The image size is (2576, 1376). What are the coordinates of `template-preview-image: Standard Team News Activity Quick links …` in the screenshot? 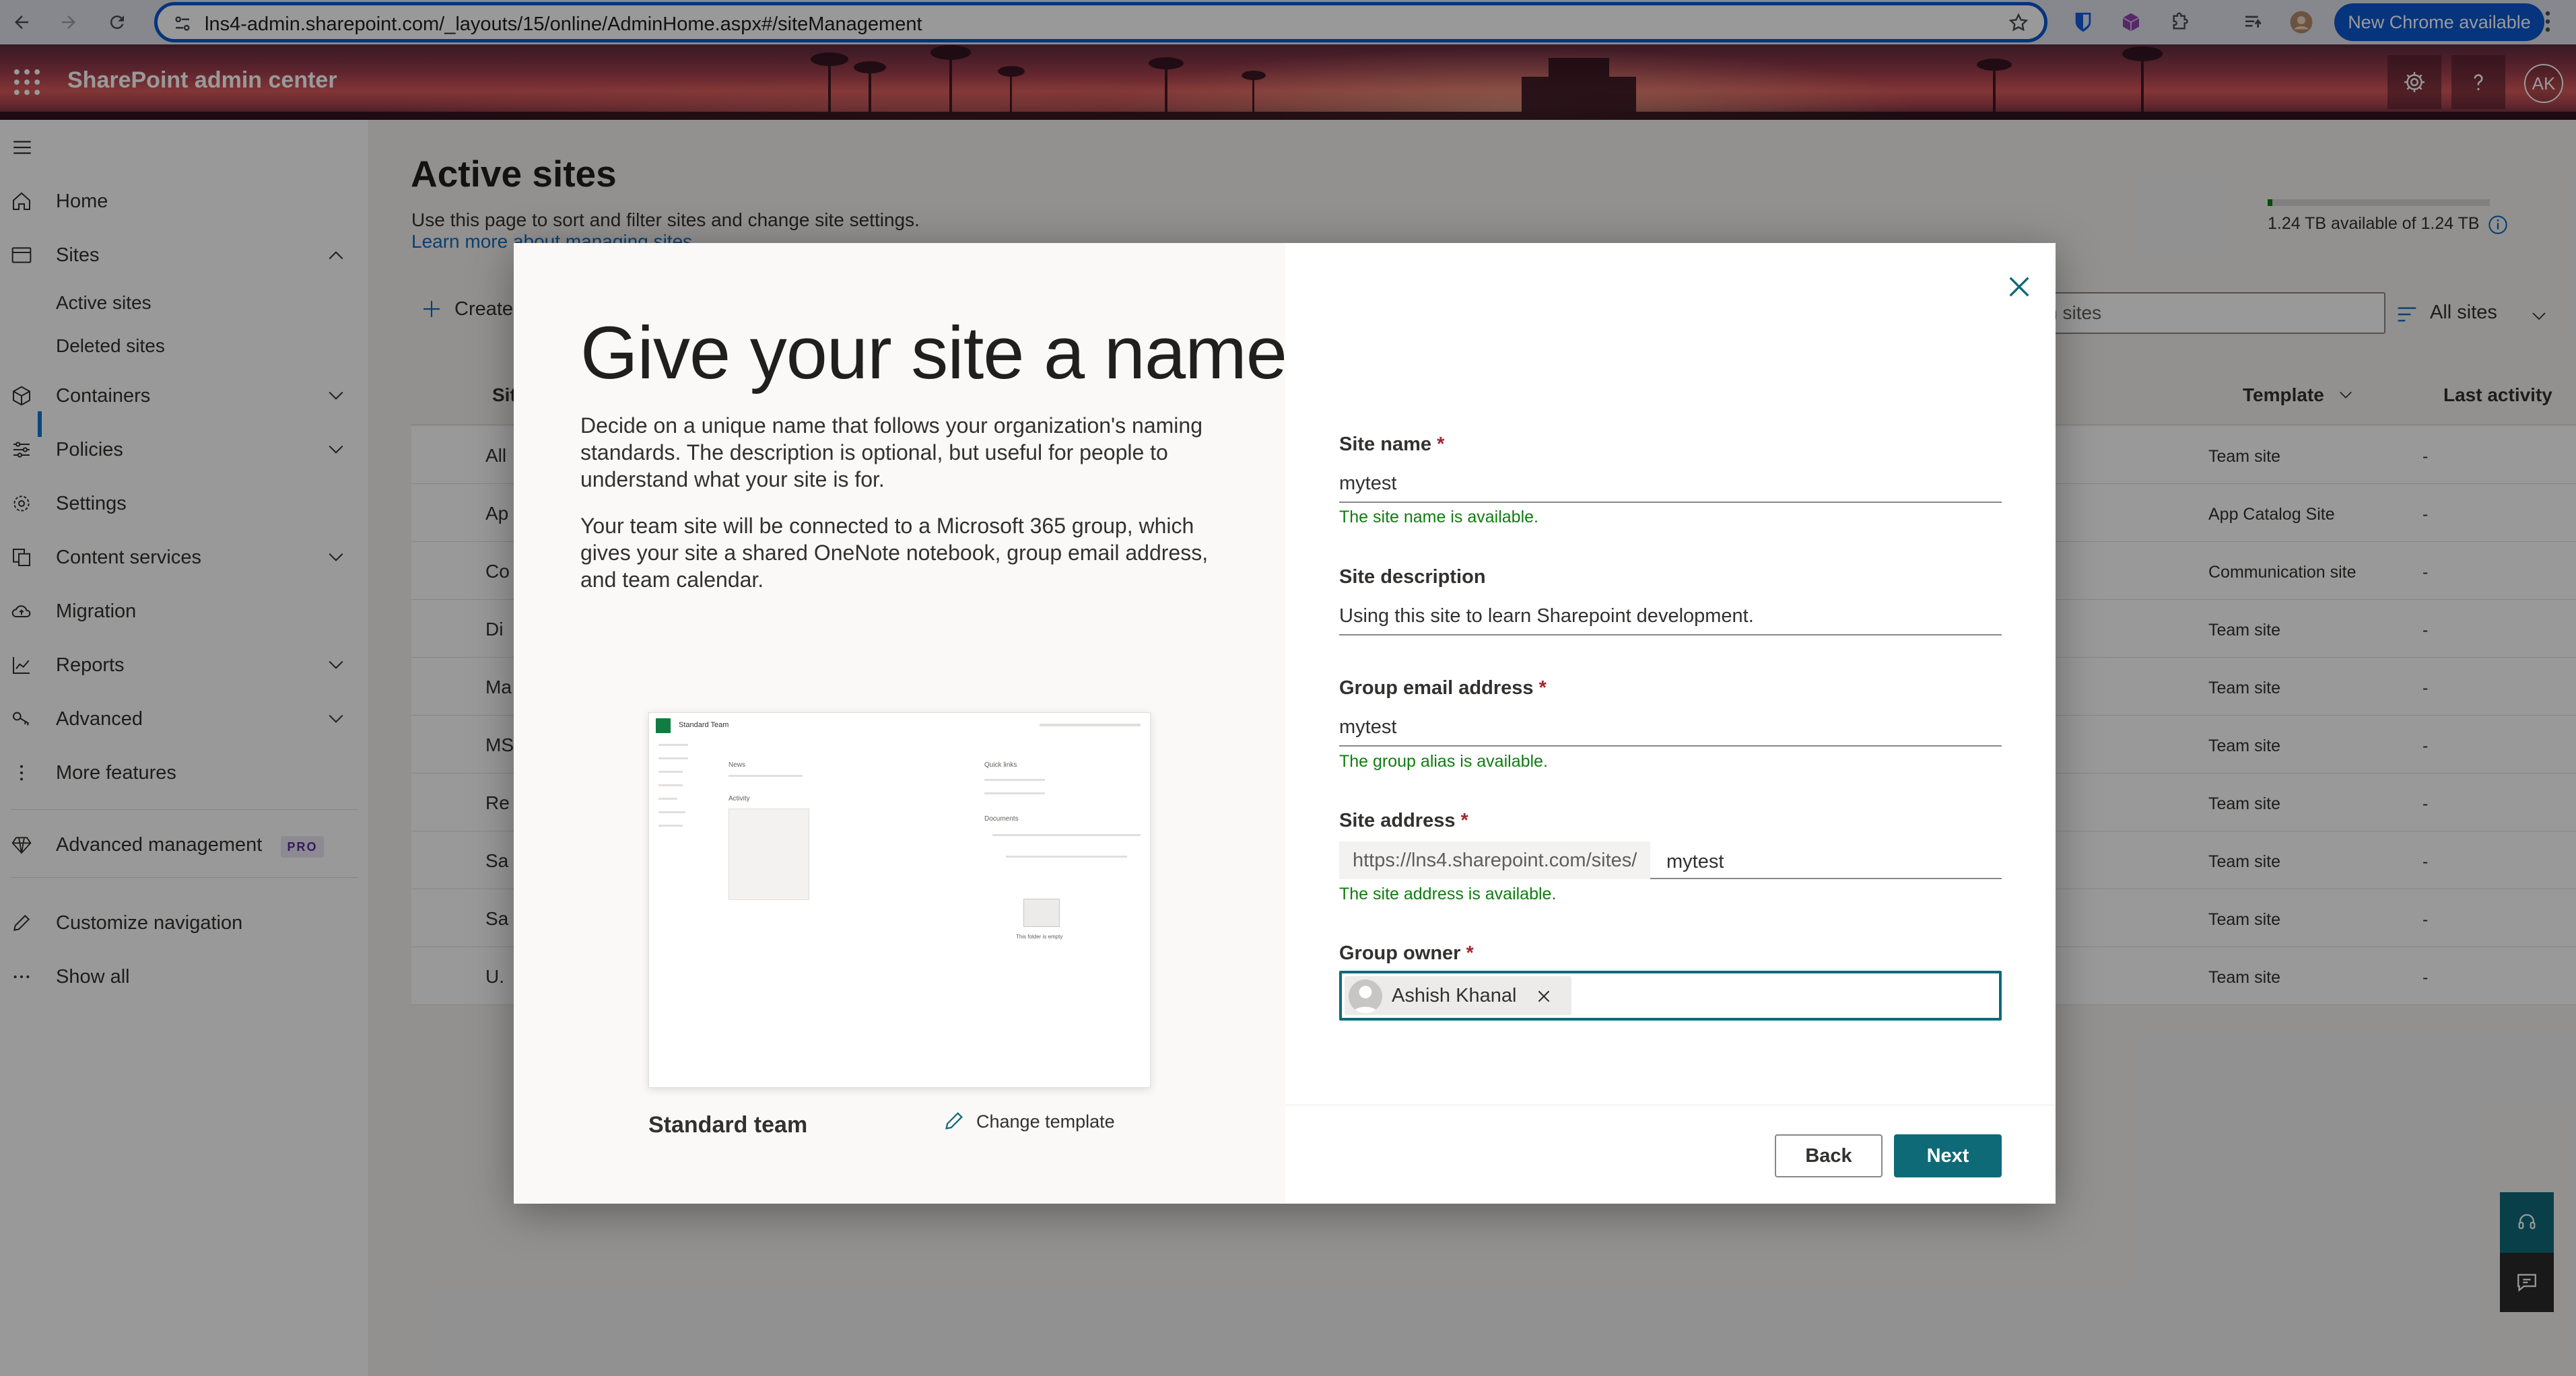 It's located at (899, 900).